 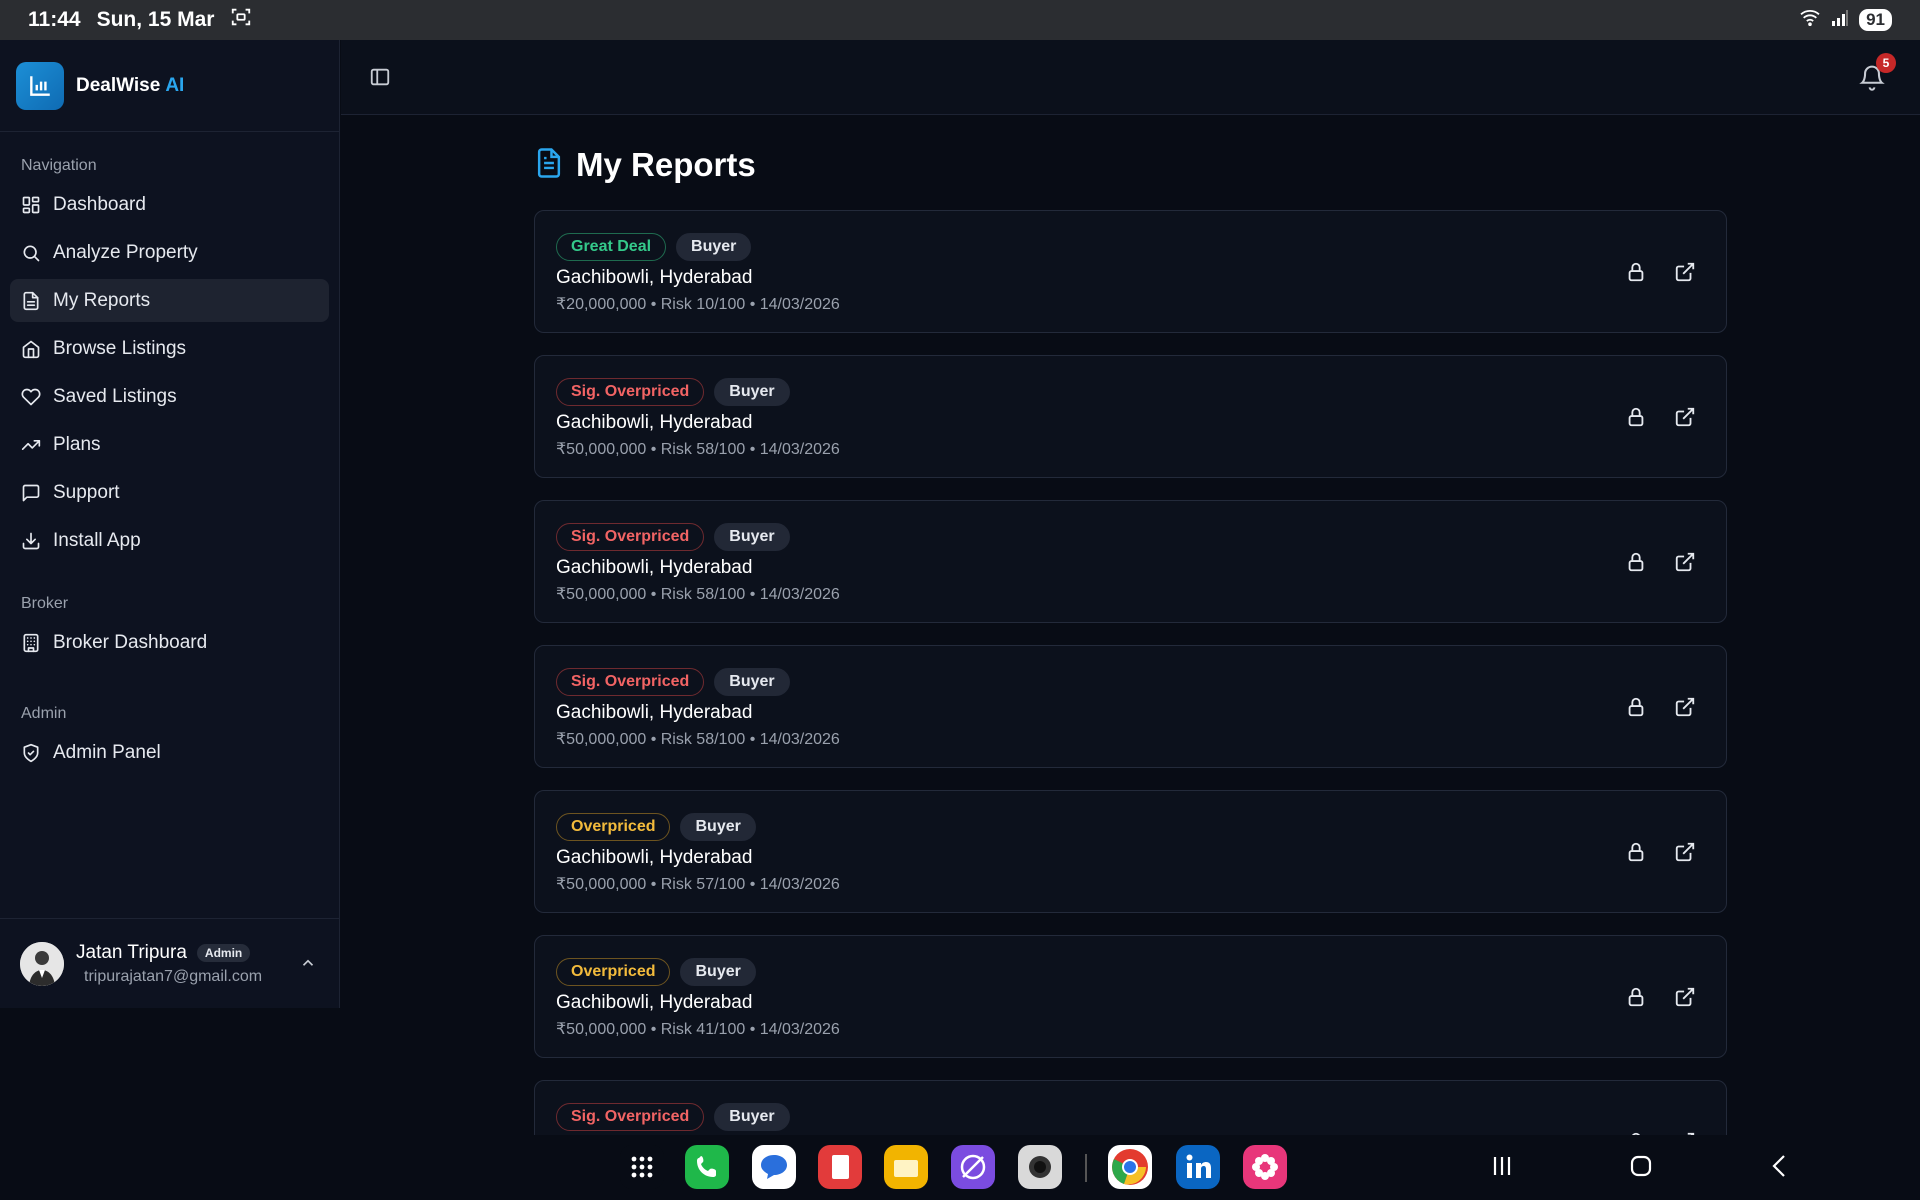 I want to click on status-bar: 11:44 Sun, 15 Mar 91, so click(x=960, y=20).